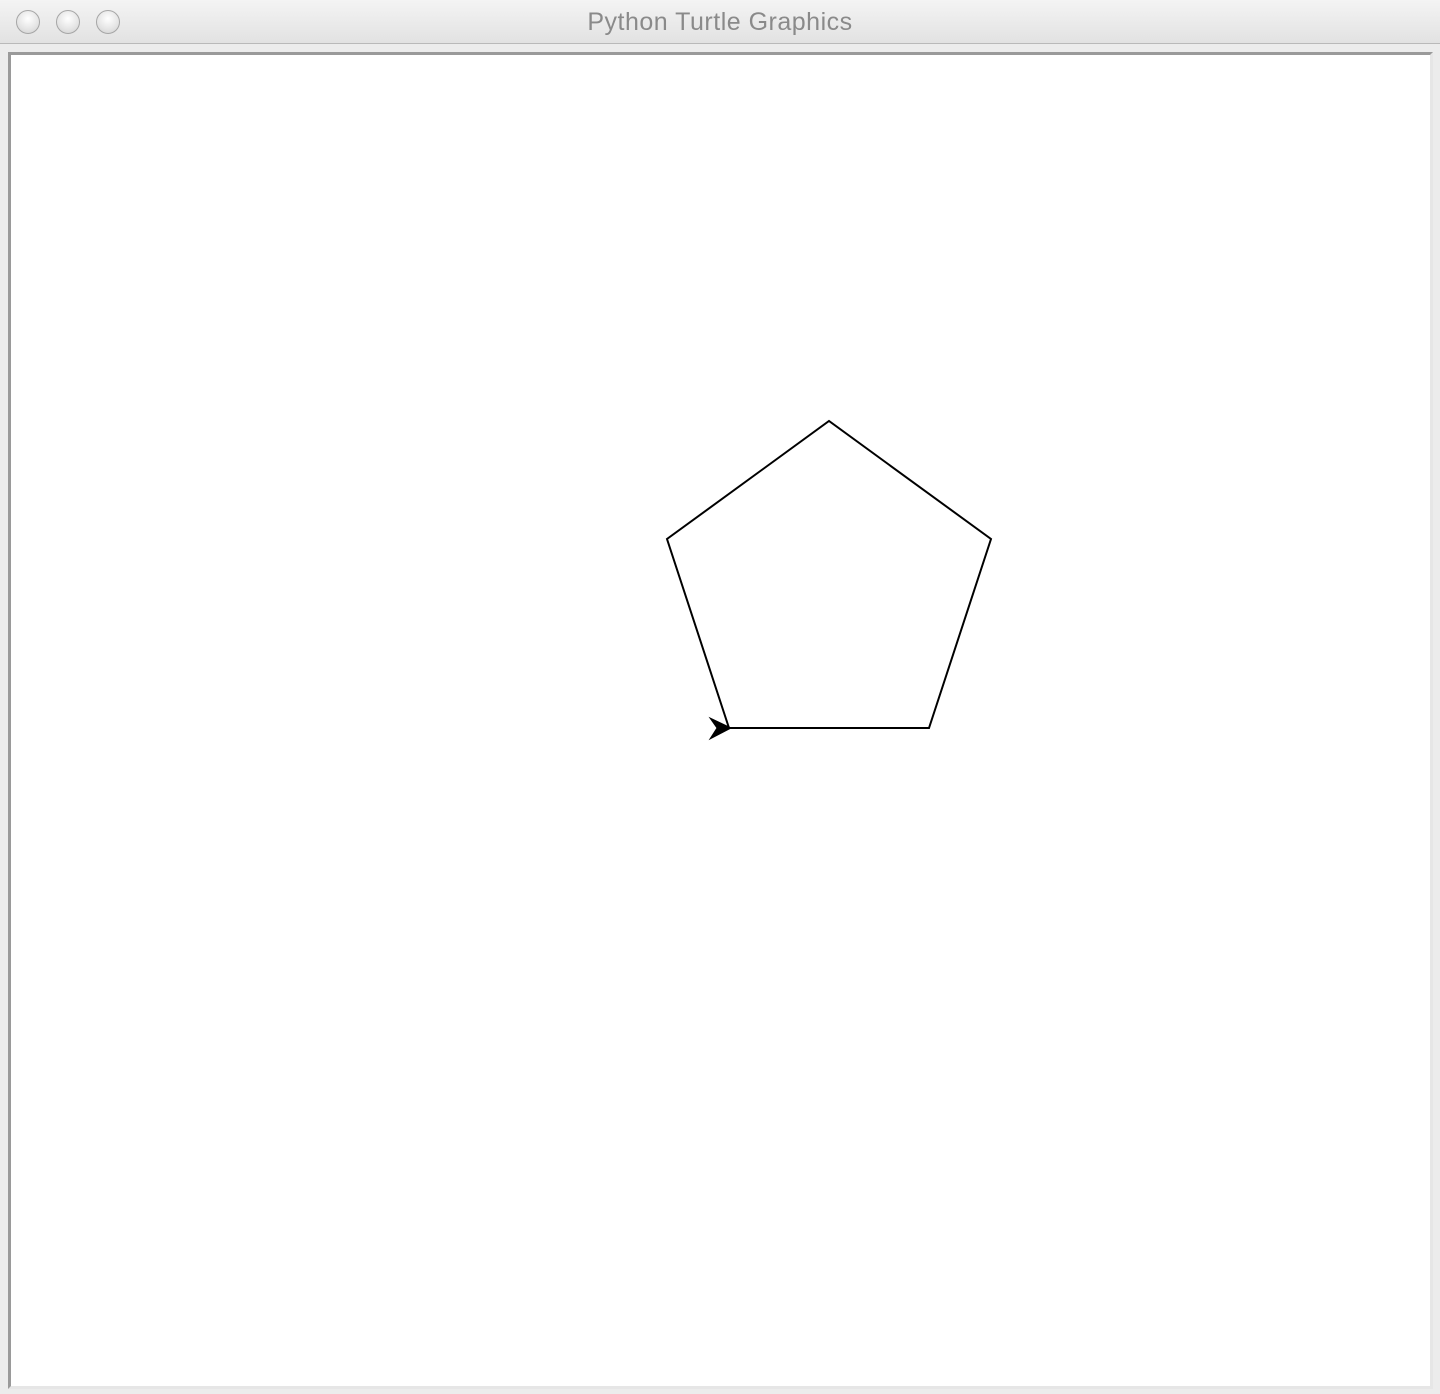 Image resolution: width=1440 pixels, height=1394 pixels. I want to click on title-bar: Python Turtle Graphics, so click(720, 22).